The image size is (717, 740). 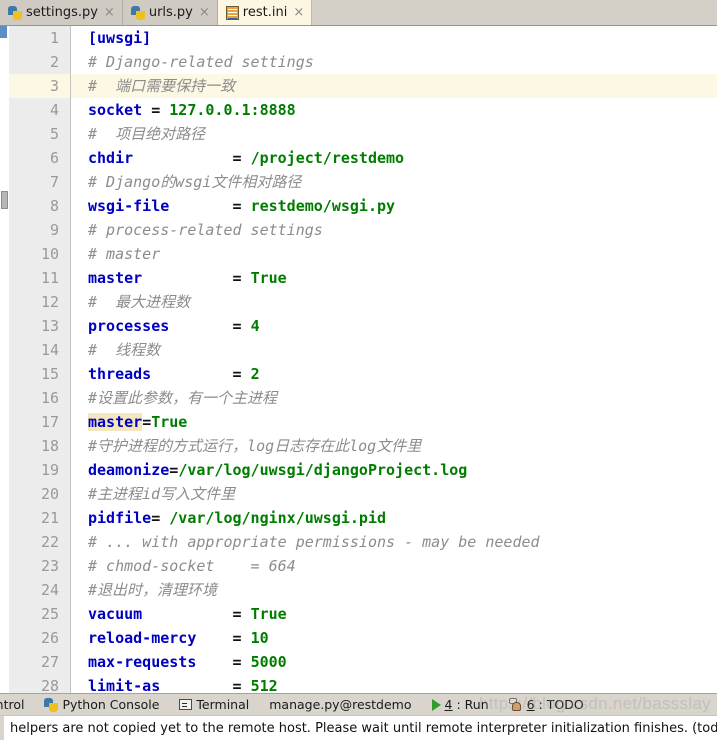 I want to click on line-number-row: 8, so click(x=39, y=206).